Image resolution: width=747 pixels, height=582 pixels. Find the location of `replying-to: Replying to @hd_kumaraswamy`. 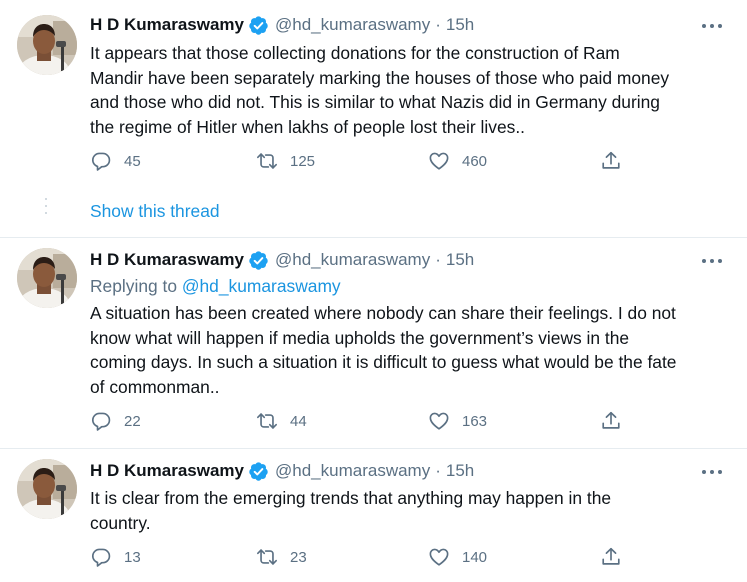

replying-to: Replying to @hd_kumaraswamy is located at coordinates (215, 286).